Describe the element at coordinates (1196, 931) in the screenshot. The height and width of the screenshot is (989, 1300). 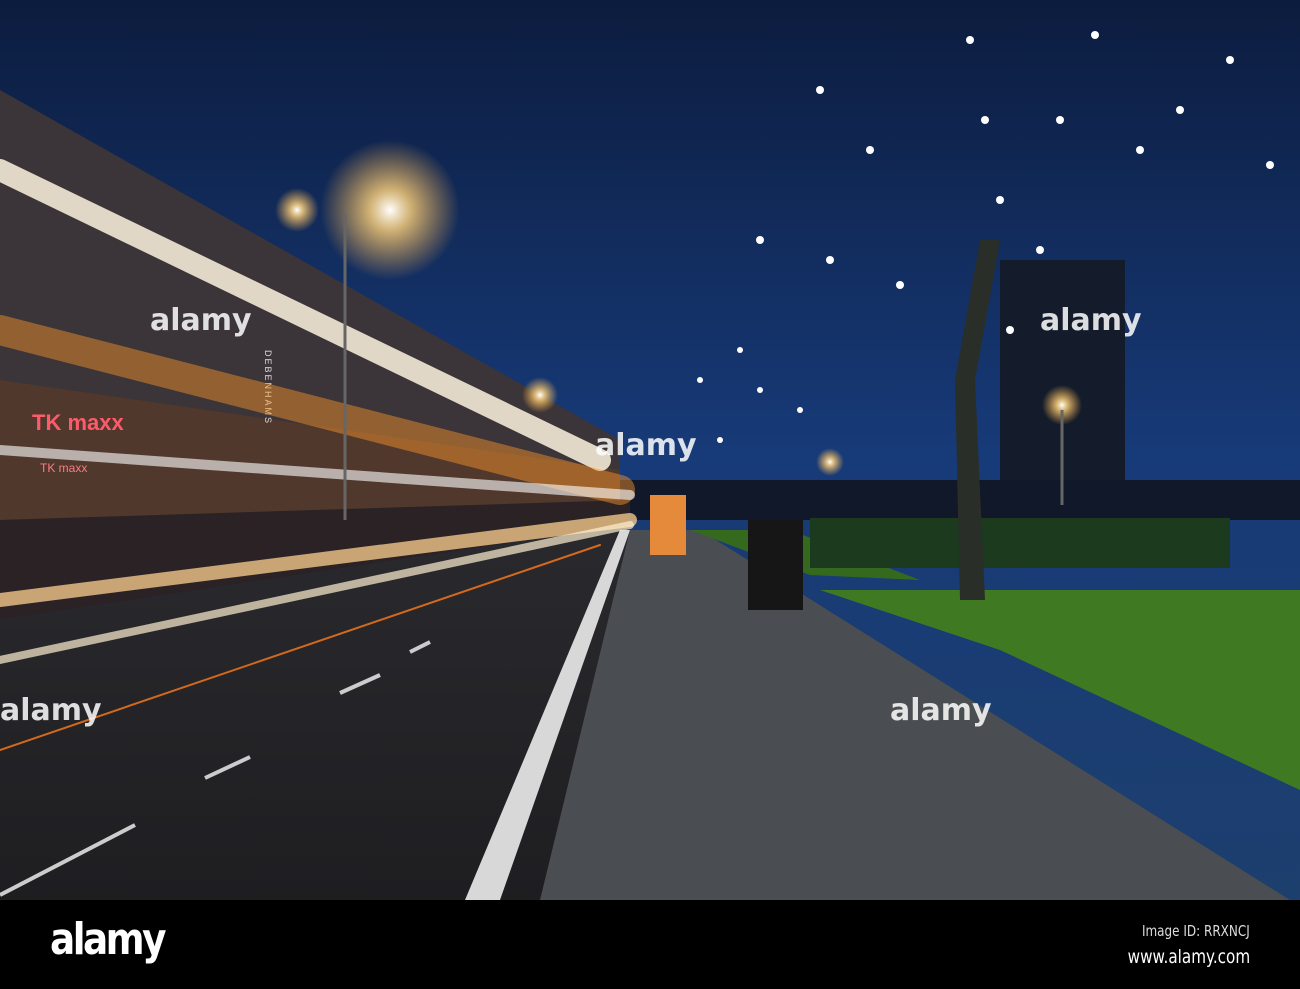
I see `image-id: Image ID: RRXNCJ` at that location.